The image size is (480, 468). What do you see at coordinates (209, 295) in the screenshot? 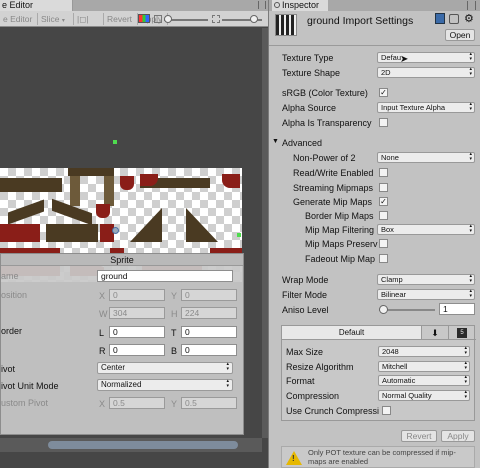
I see `position-y-field: 0` at bounding box center [209, 295].